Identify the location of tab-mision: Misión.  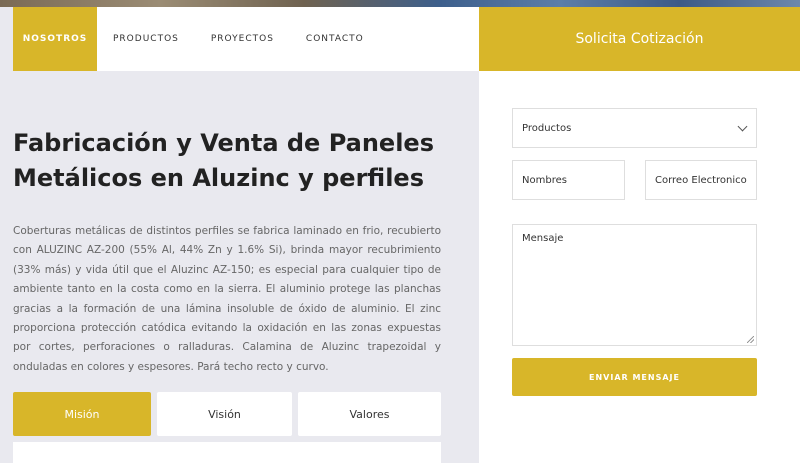
(82, 414).